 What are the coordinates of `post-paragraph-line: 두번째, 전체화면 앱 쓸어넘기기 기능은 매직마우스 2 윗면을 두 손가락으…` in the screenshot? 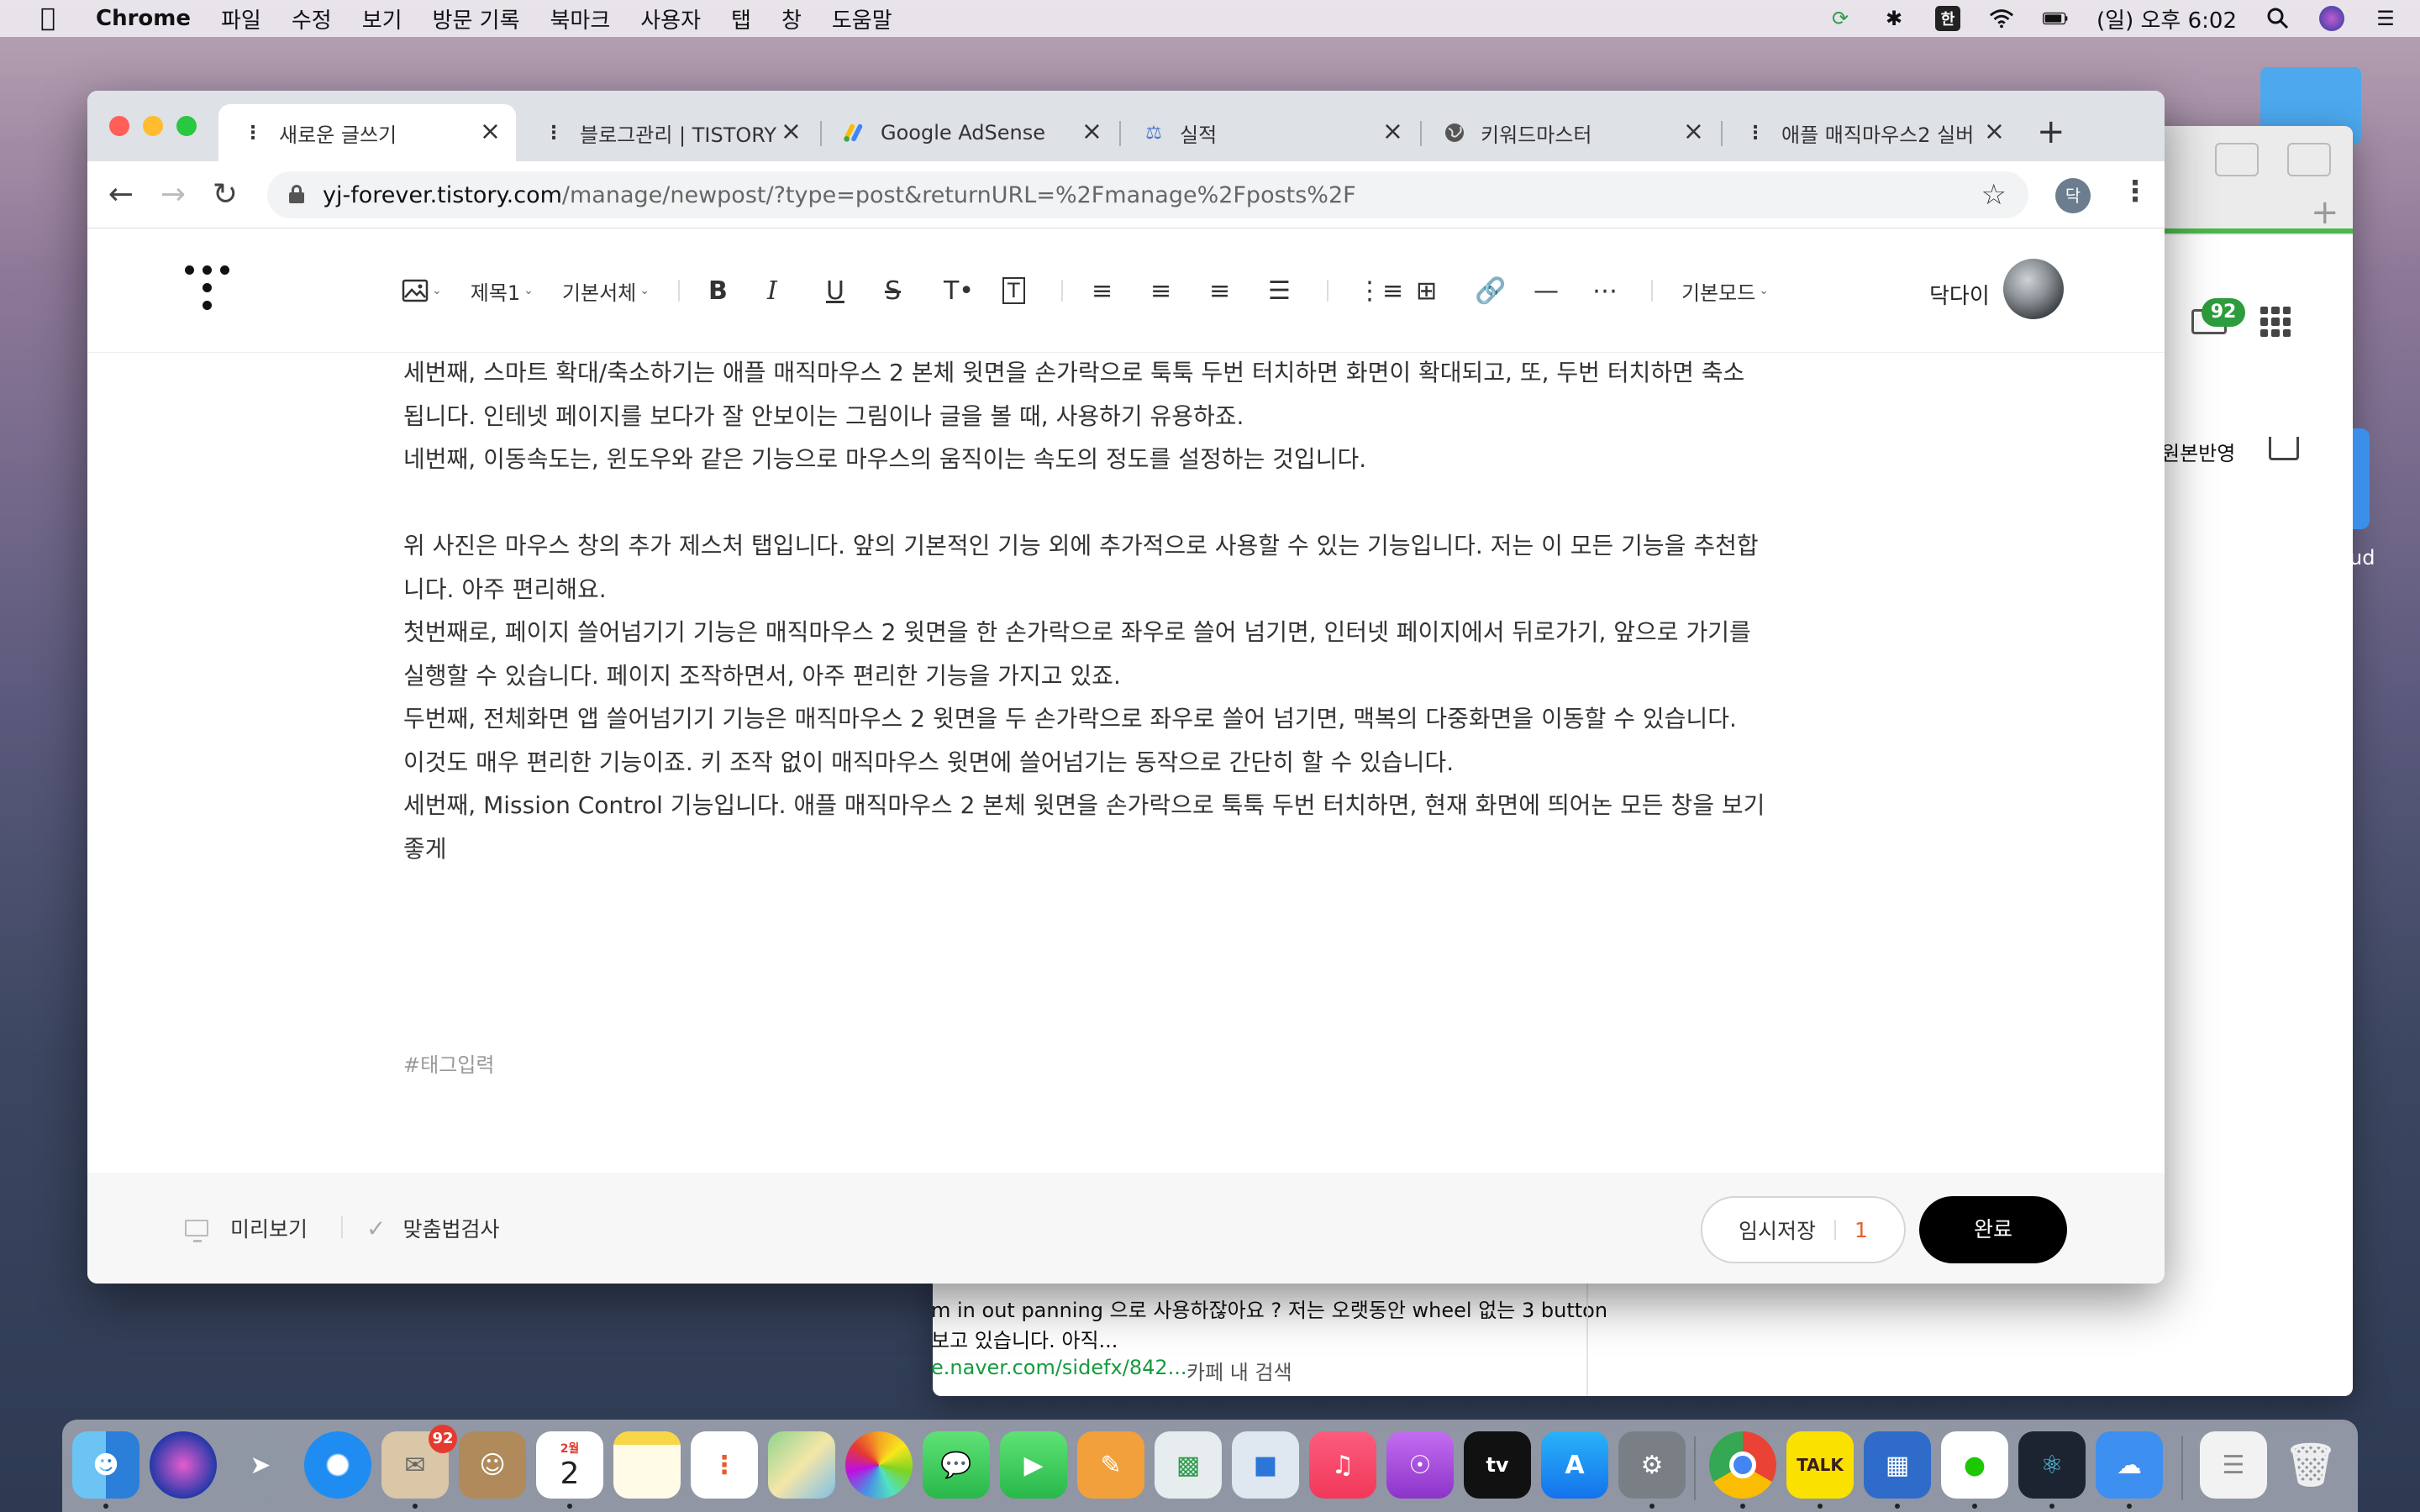 It's located at (1168, 719).